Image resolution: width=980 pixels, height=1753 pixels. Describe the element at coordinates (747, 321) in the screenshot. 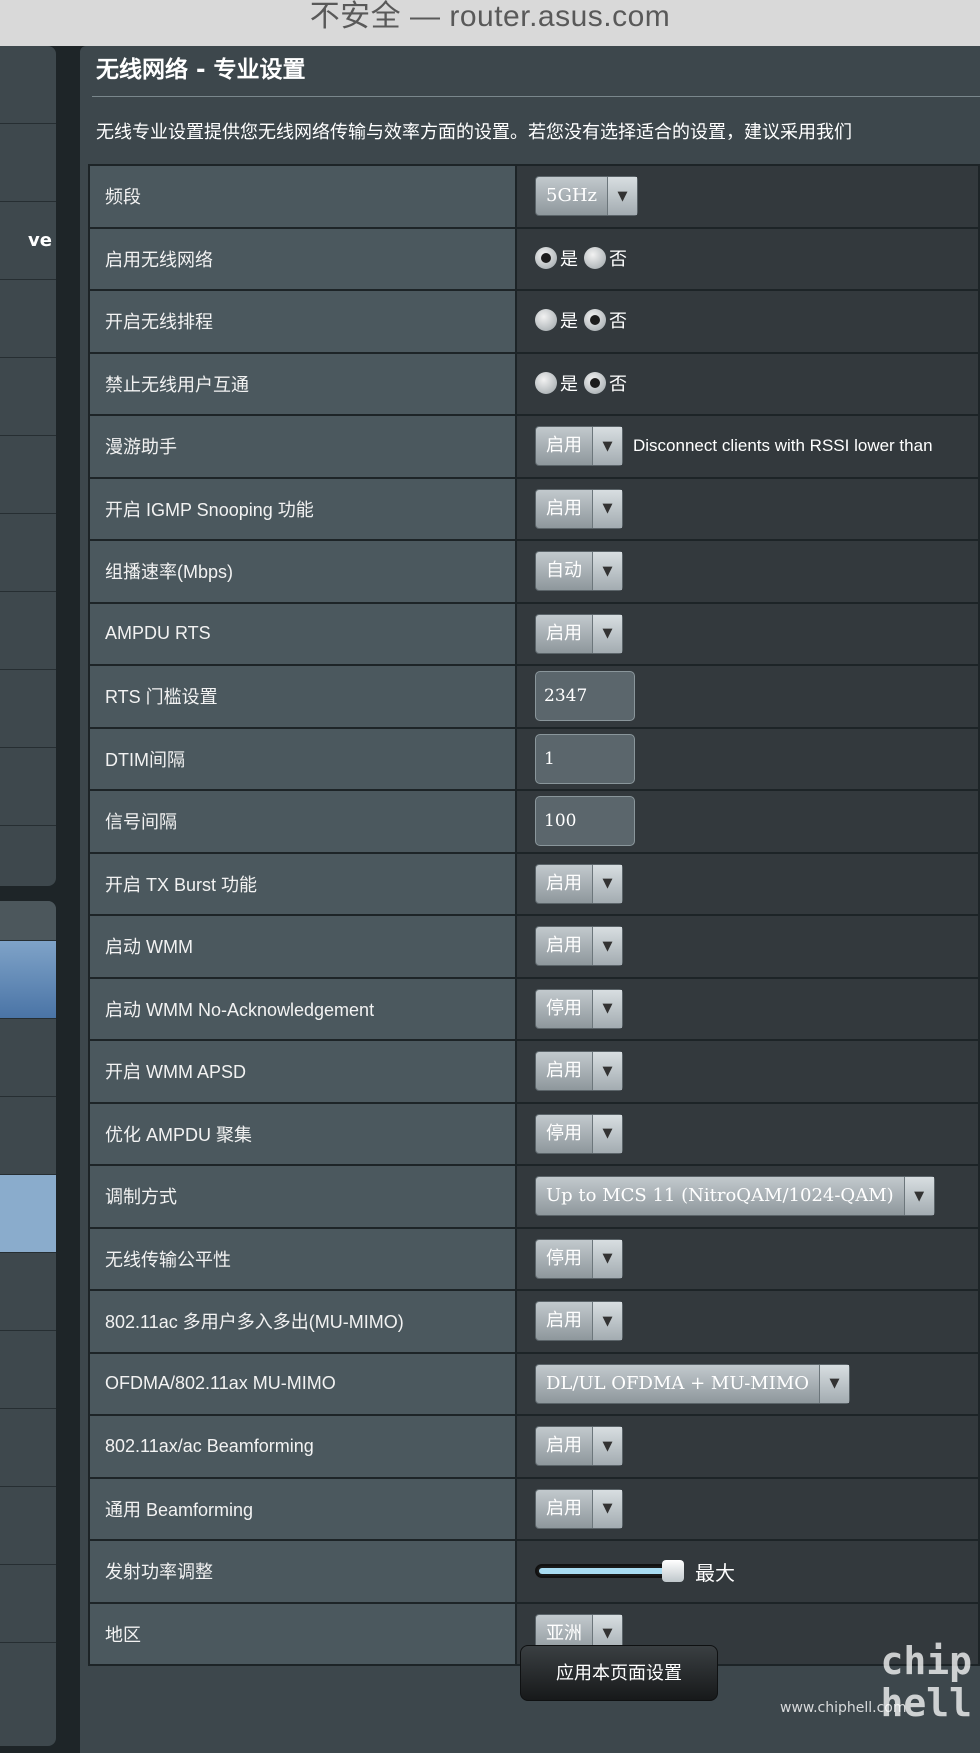

I see `setting-control-cell: 是否` at that location.